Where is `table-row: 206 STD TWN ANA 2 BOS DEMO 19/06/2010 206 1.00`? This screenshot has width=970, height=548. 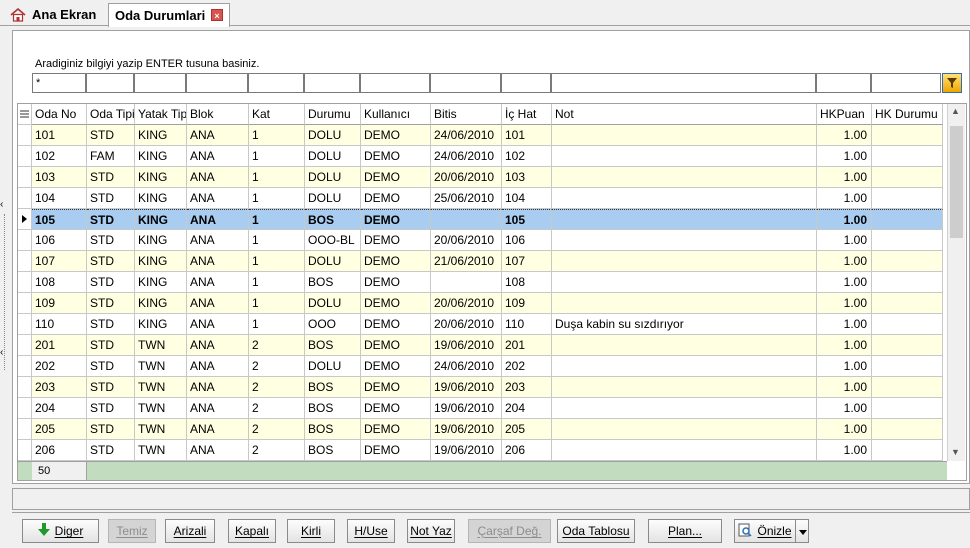 table-row: 206 STD TWN ANA 2 BOS DEMO 19/06/2010 206 1.00 is located at coordinates (480, 450).